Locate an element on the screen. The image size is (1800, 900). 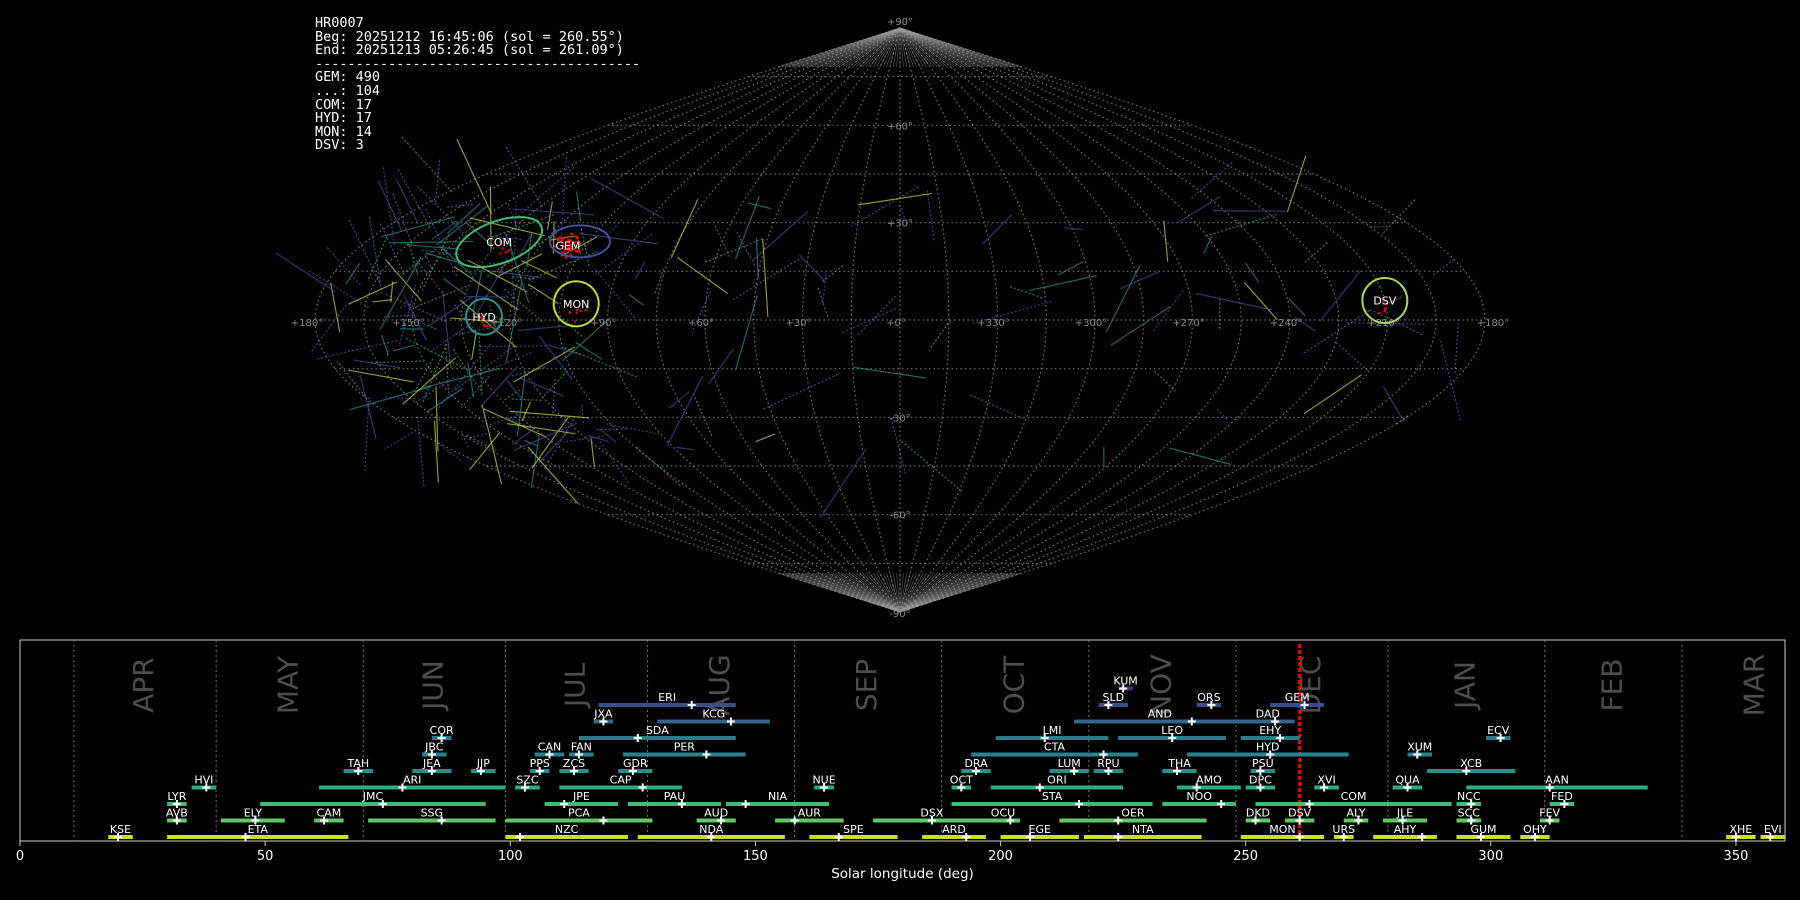
shower-jea: JEA is located at coordinates (432, 766).